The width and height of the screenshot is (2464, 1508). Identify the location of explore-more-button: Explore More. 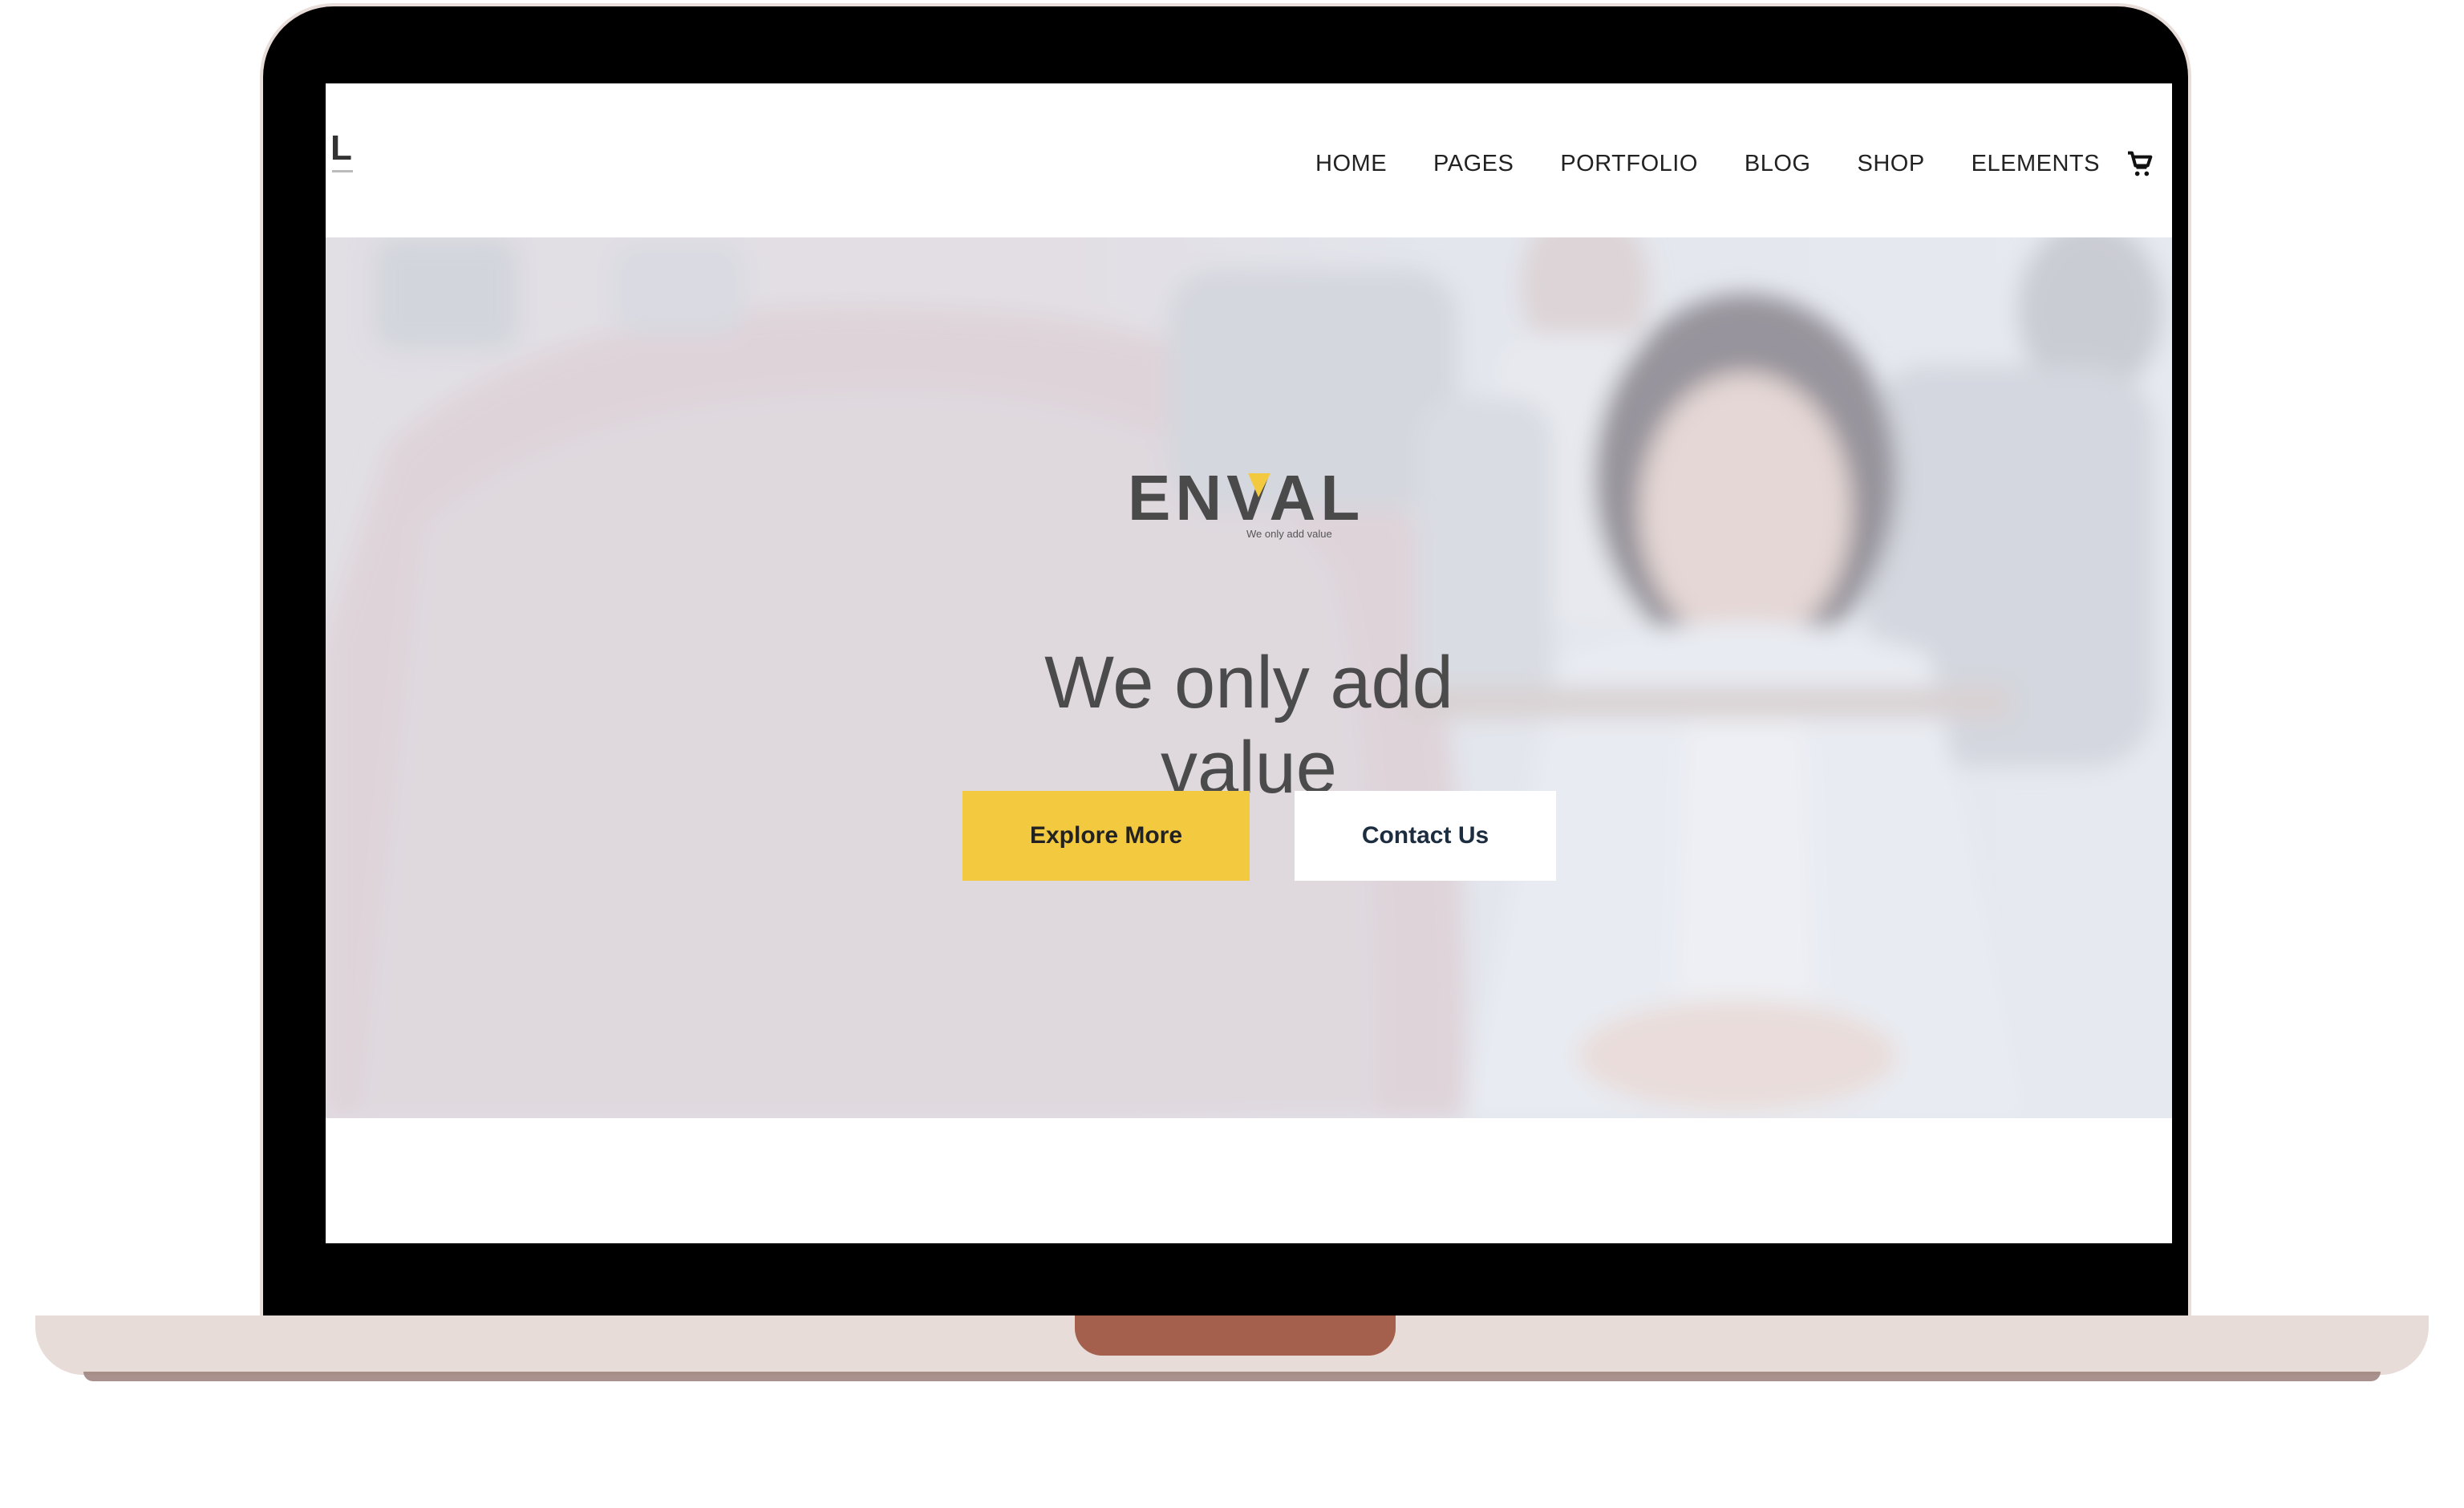
(1106, 836).